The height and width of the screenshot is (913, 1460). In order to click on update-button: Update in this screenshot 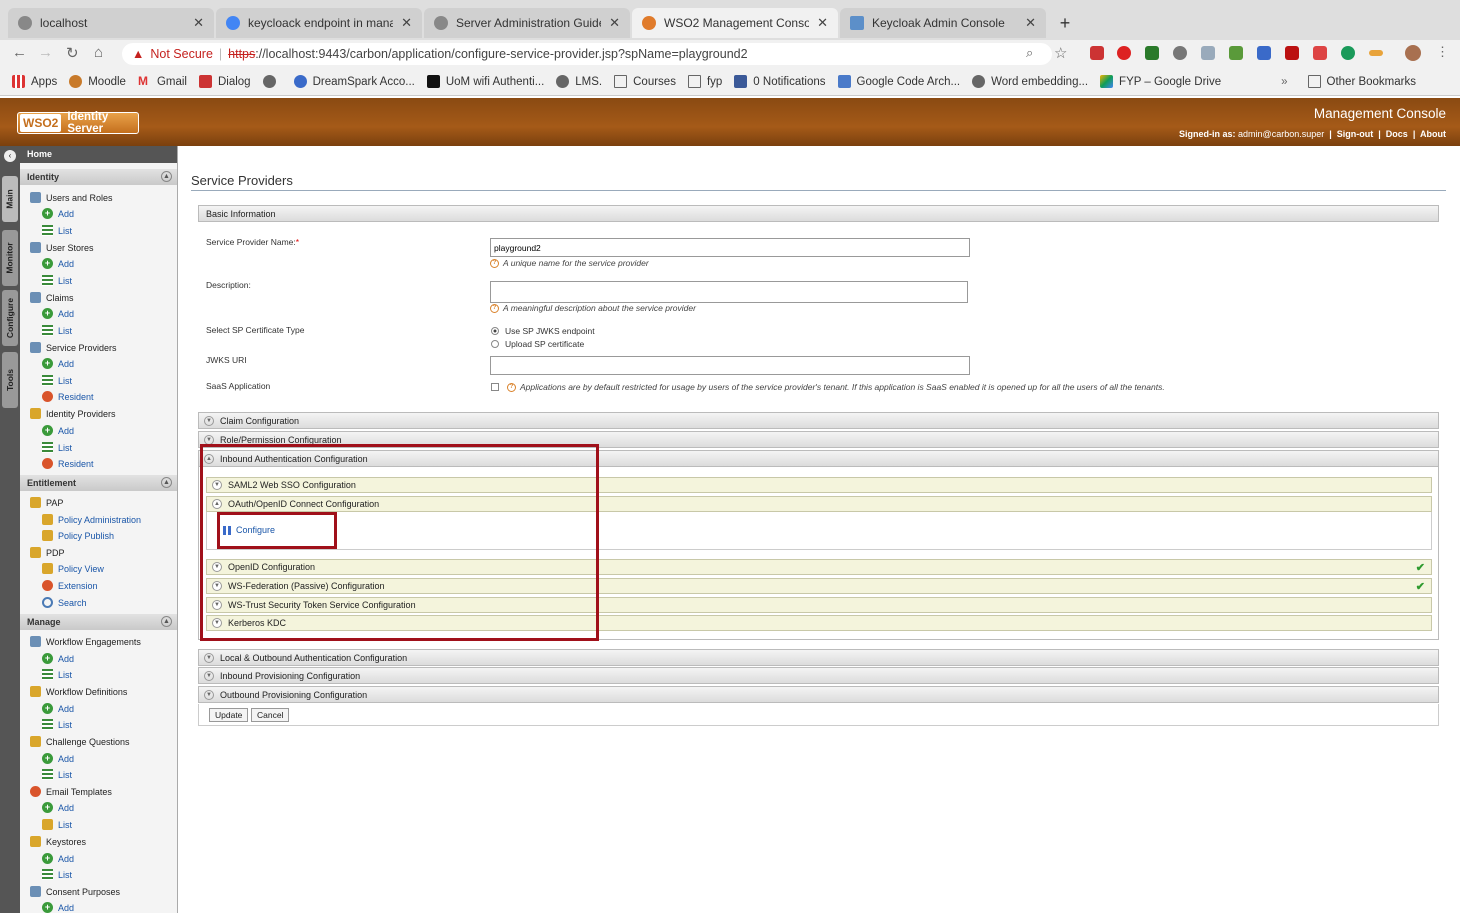, I will do `click(229, 715)`.